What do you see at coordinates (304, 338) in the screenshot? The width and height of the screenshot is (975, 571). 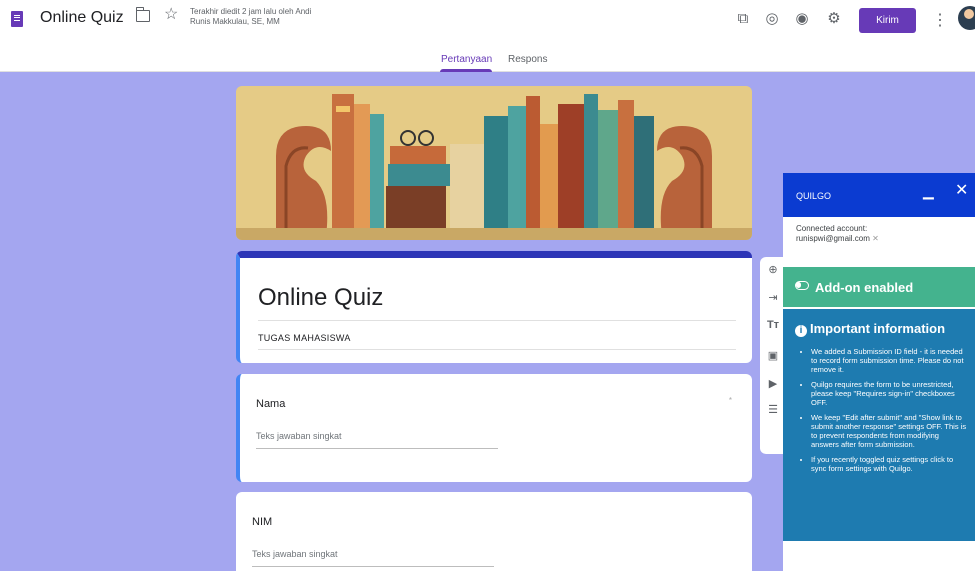 I see `form-description: TUGAS MAHASISWA` at bounding box center [304, 338].